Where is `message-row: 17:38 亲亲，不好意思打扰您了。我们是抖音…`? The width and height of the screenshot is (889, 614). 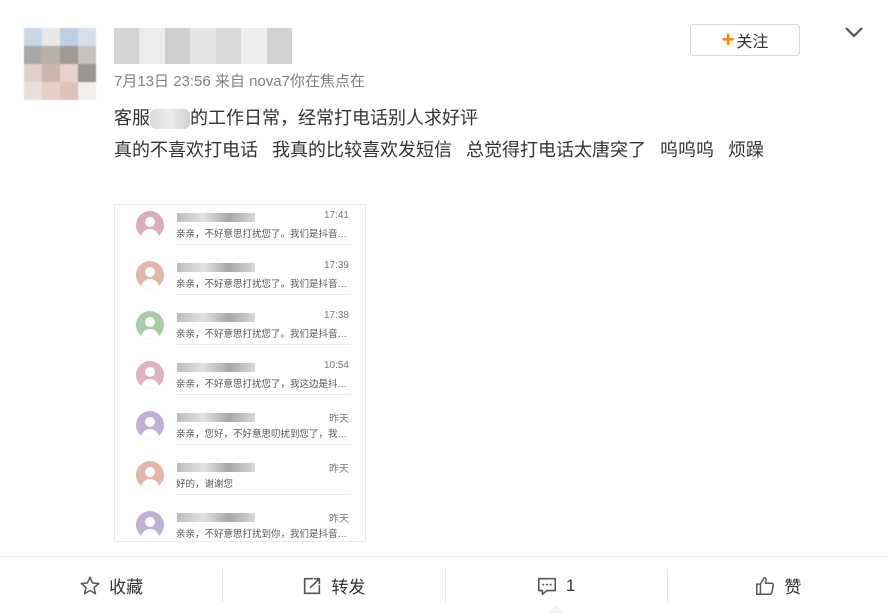
message-row: 17:38 亲亲，不好意思打扰您了。我们是抖音… is located at coordinates (240, 332).